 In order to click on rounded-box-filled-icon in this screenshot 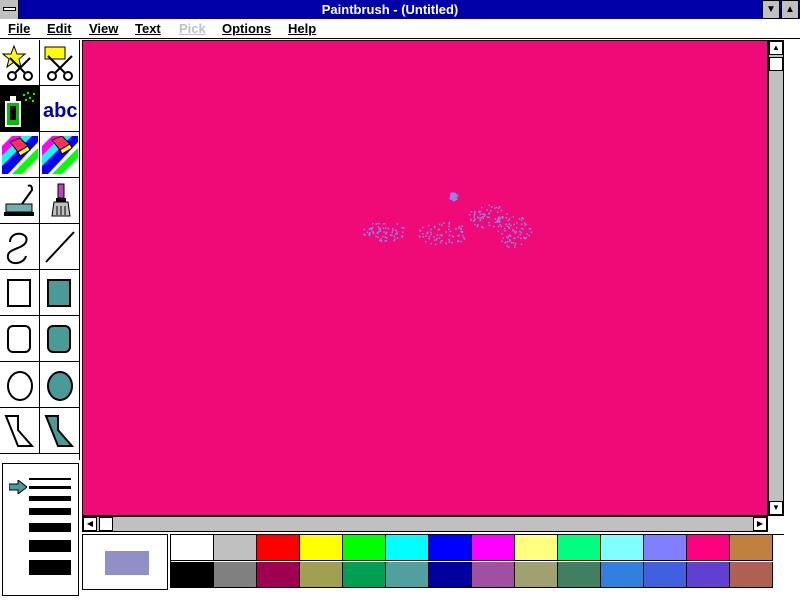, I will do `click(59, 339)`.